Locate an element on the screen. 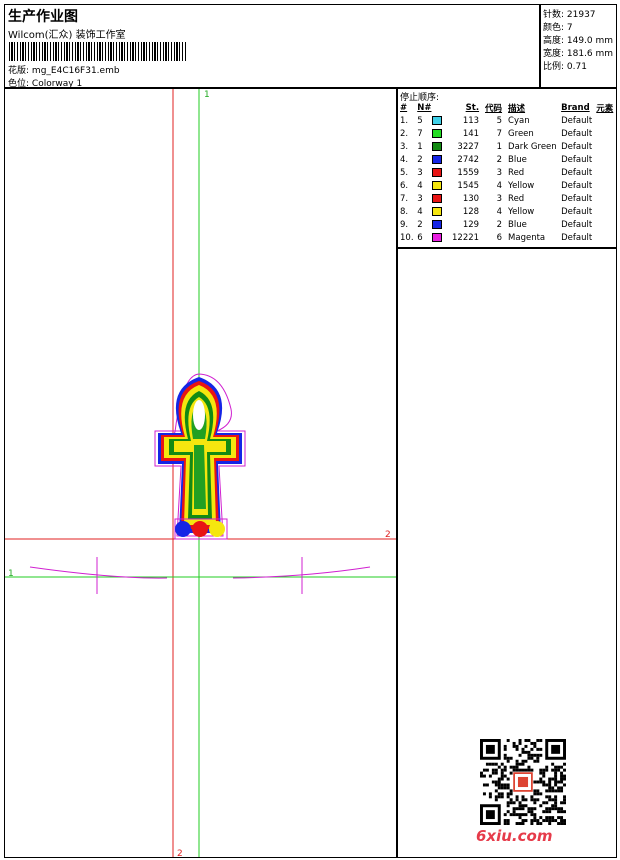  row-stitches: 2742 is located at coordinates (468, 159).